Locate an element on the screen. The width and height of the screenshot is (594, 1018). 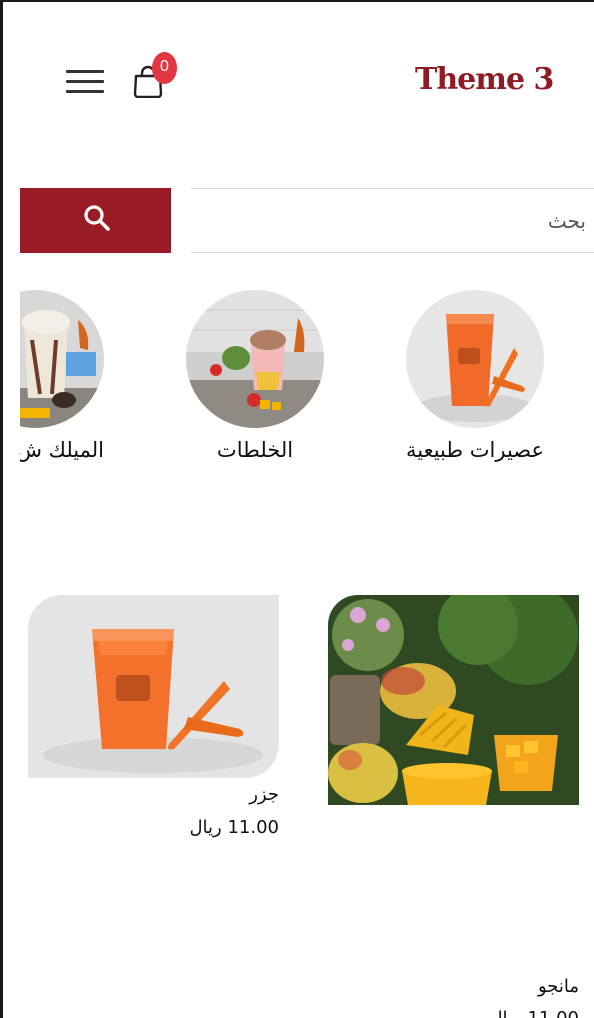
search-bar is located at coordinates (307, 220).